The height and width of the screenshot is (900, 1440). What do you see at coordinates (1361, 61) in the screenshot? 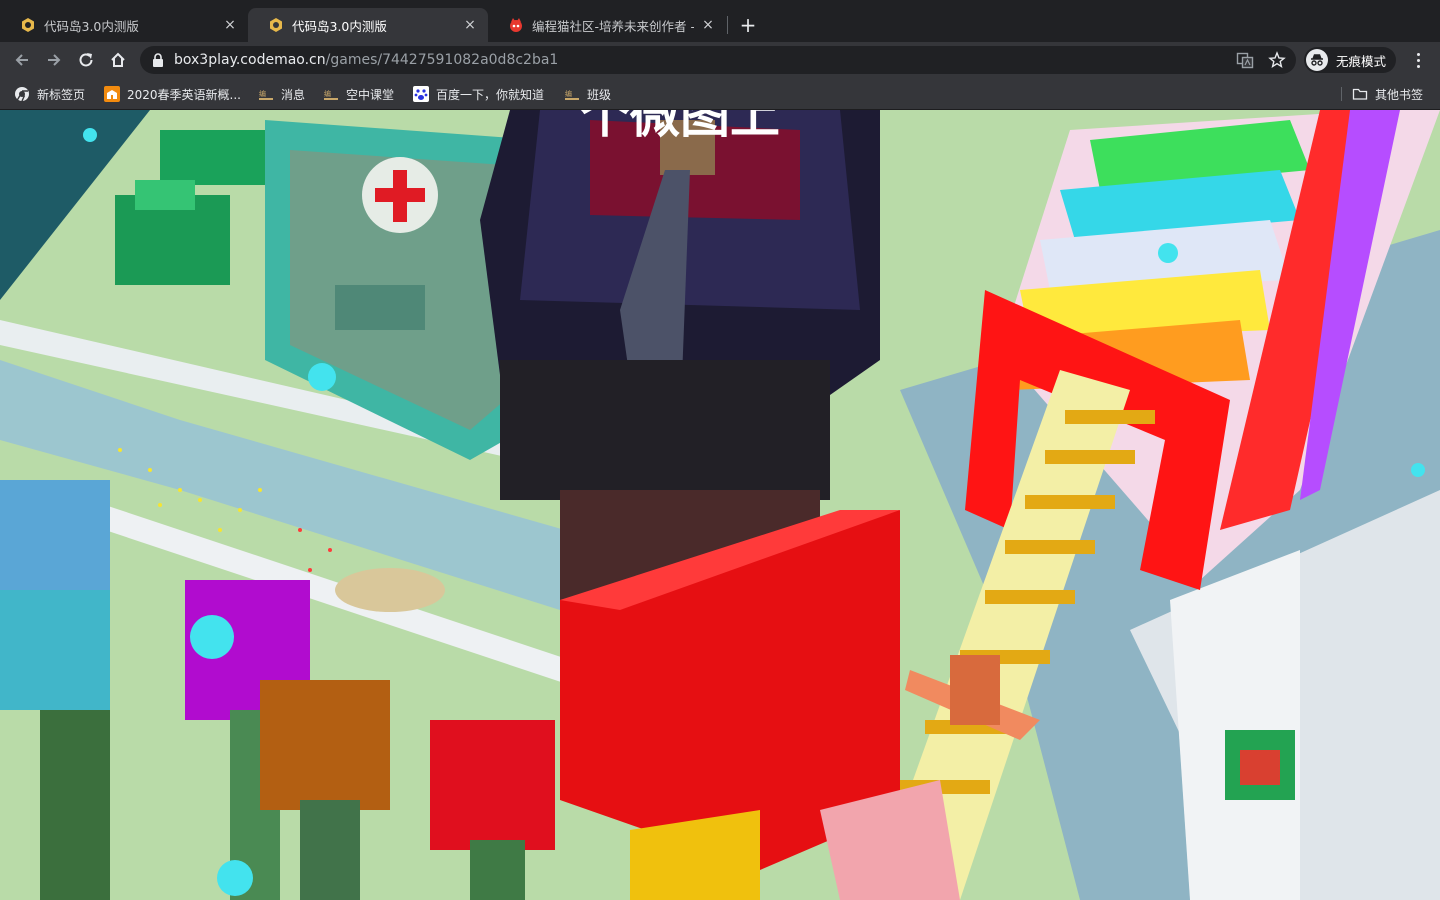
I see `incognito-label: 无痕模式` at bounding box center [1361, 61].